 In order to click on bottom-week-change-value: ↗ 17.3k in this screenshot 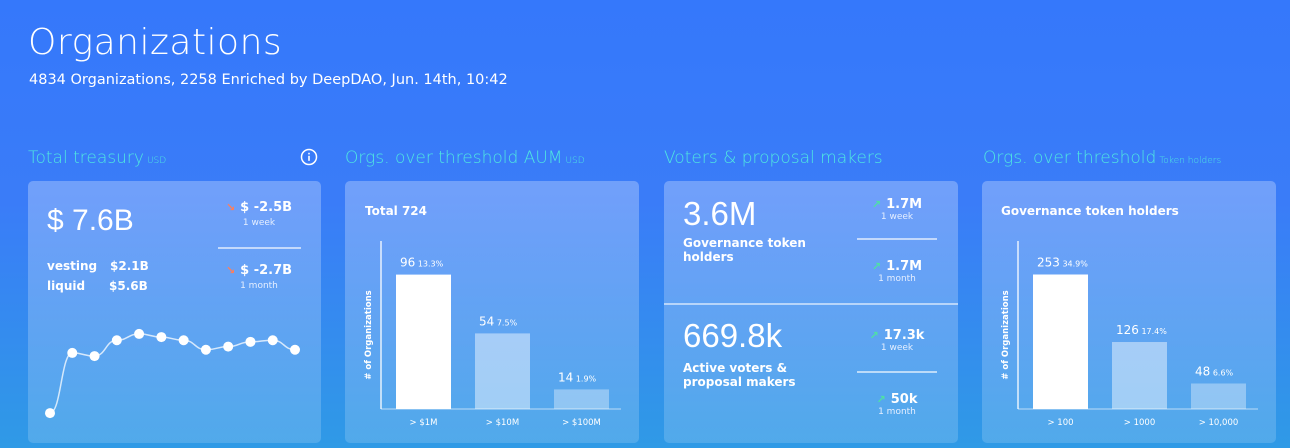, I will do `click(897, 335)`.